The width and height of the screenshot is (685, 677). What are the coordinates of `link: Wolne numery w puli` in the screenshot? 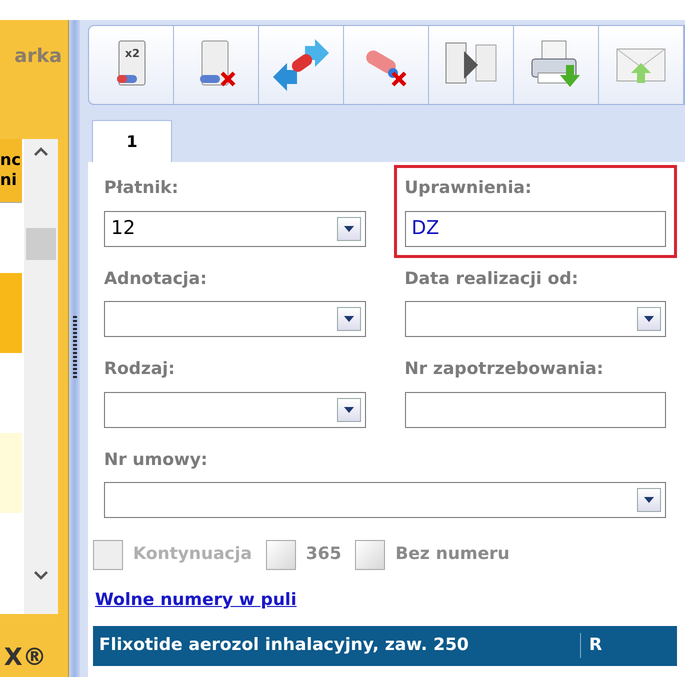 It's located at (386, 601).